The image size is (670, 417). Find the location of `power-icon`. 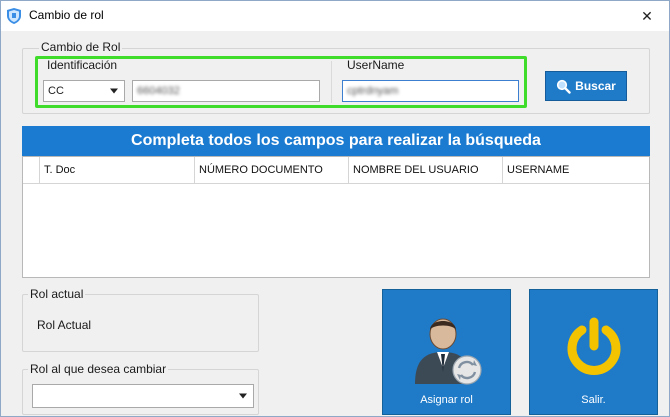

power-icon is located at coordinates (594, 346).